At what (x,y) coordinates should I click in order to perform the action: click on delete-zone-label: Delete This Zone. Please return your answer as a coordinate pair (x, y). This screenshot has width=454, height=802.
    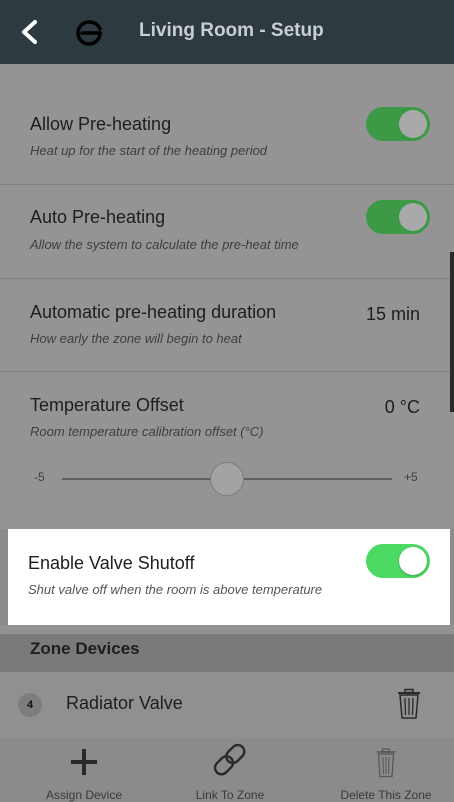
    Looking at the image, I should click on (386, 795).